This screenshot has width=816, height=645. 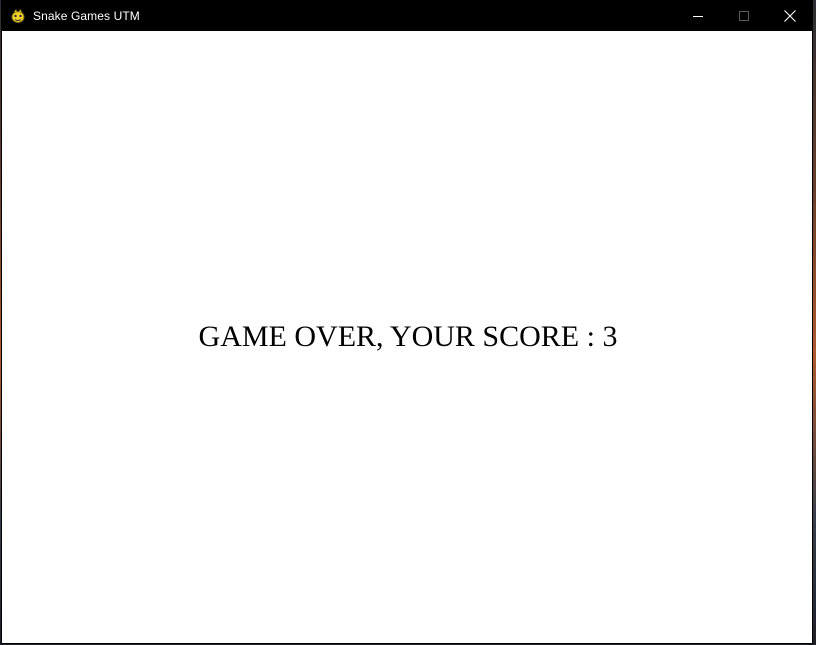 I want to click on maximize-button, so click(x=744, y=15).